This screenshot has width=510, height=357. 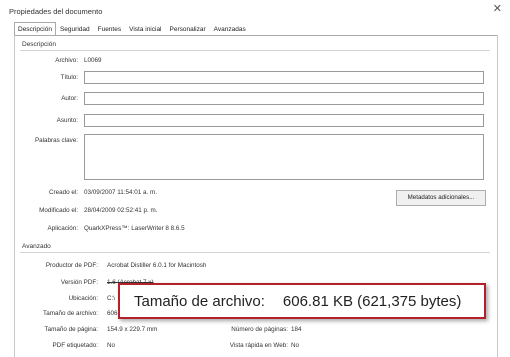 I want to click on tamano-pagina-label: Tamaño de página:, so click(x=71, y=329).